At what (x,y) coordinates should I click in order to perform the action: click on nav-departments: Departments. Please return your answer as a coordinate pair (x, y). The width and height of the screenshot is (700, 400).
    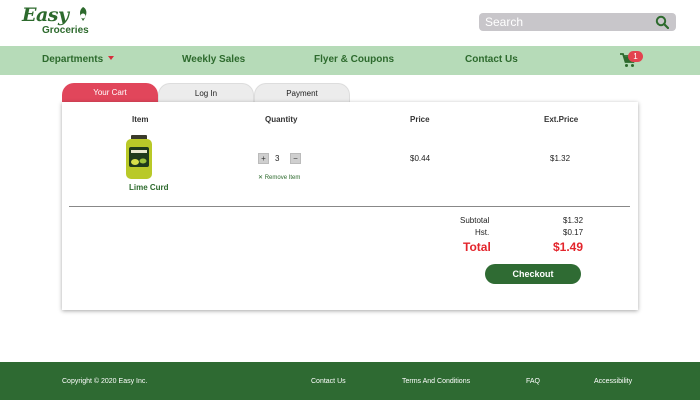
    Looking at the image, I should click on (78, 59).